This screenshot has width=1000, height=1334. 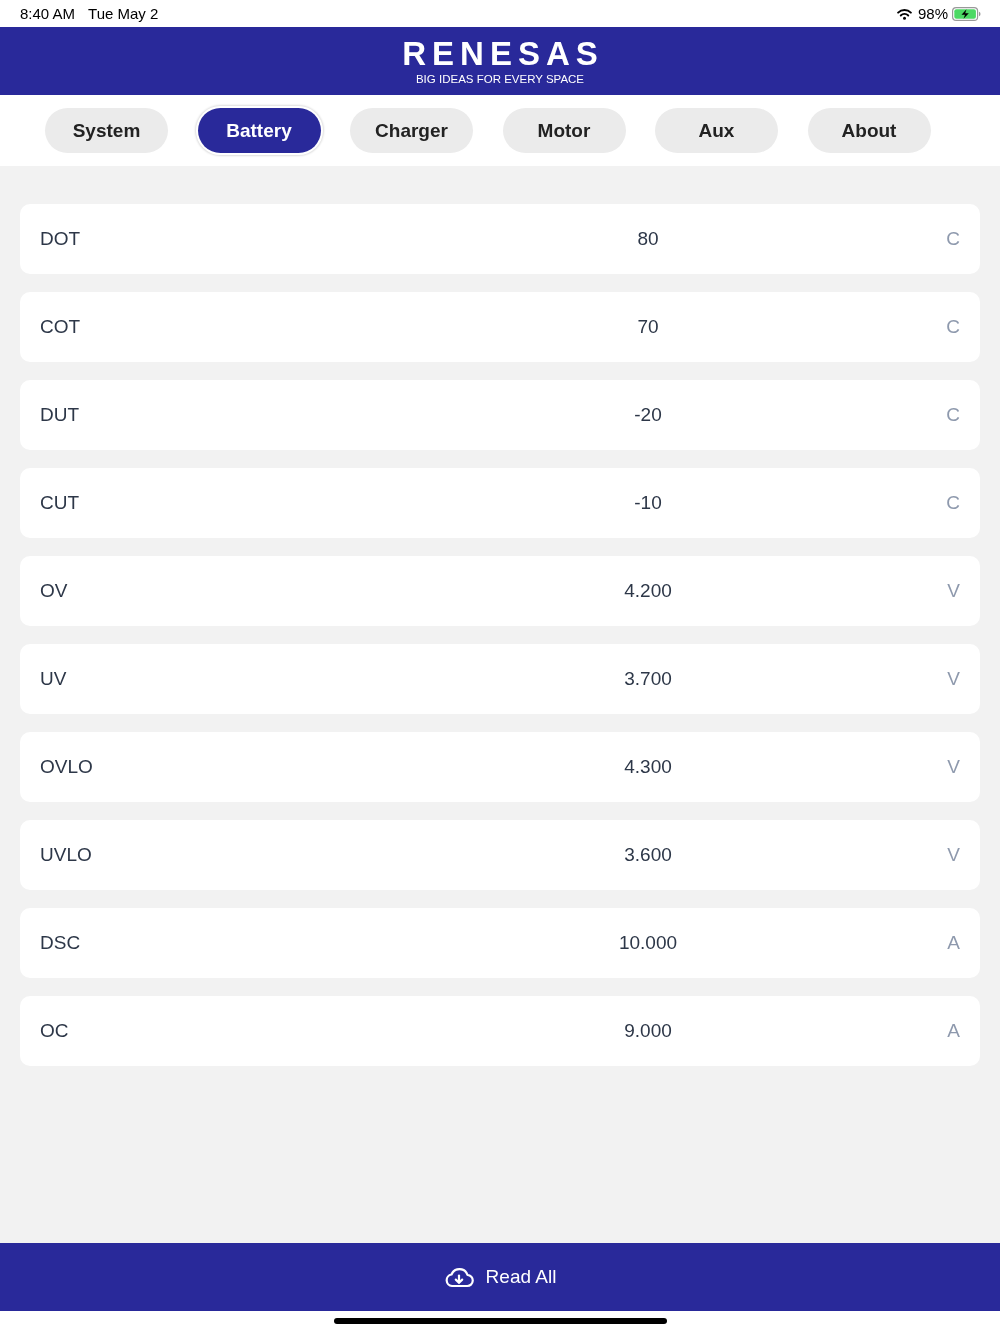 What do you see at coordinates (60, 415) in the screenshot?
I see `parameter-label: DUT` at bounding box center [60, 415].